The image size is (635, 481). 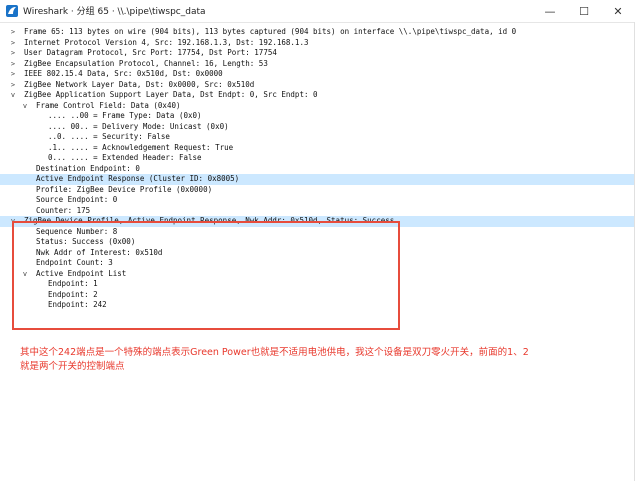 What do you see at coordinates (317, 263) in the screenshot?
I see `tree-row: Endpoint Count: 3` at bounding box center [317, 263].